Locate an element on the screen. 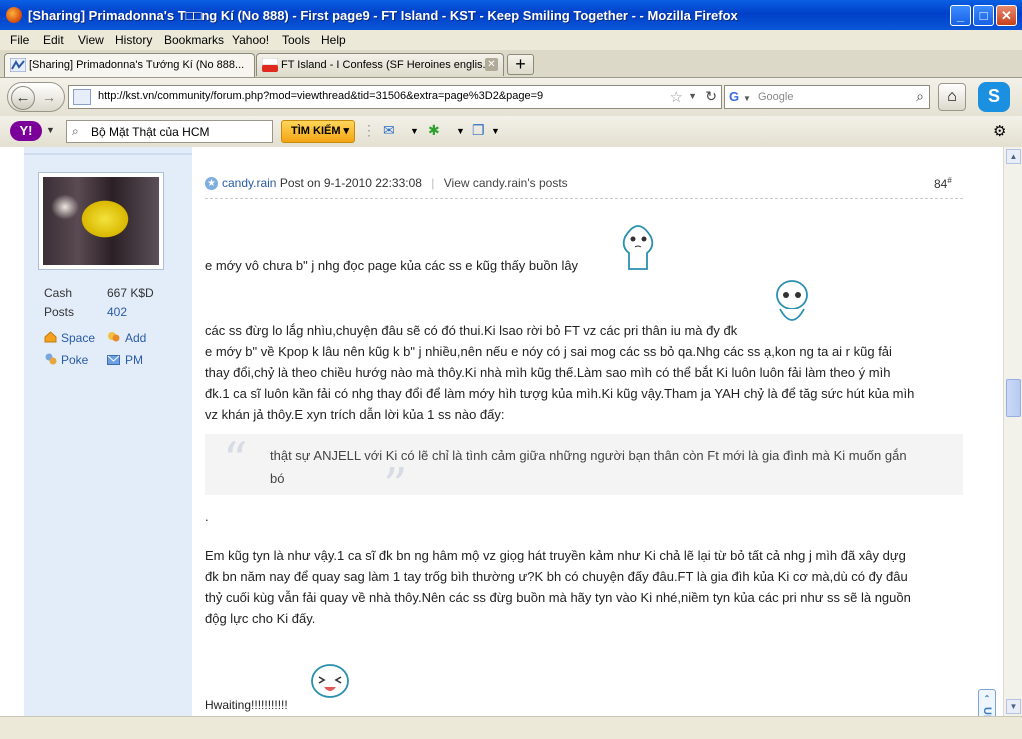  post-line-3d: độg lực cho Ki đấy. is located at coordinates (260, 618).